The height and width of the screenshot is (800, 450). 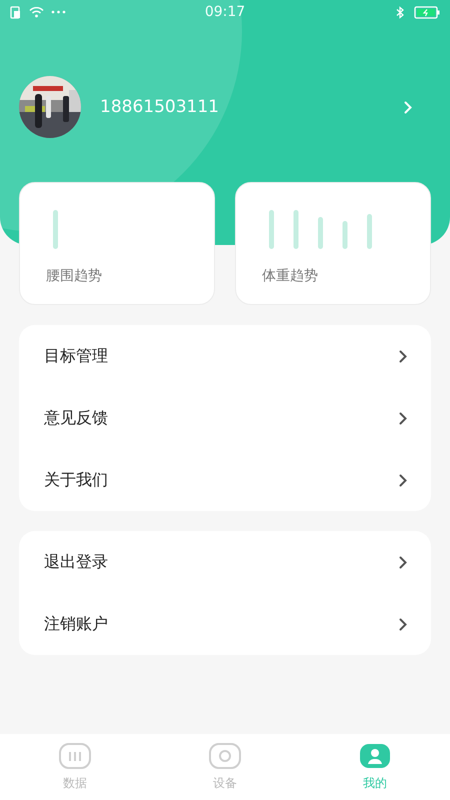 I want to click on bar-sparkline-drawing, so click(x=55, y=229).